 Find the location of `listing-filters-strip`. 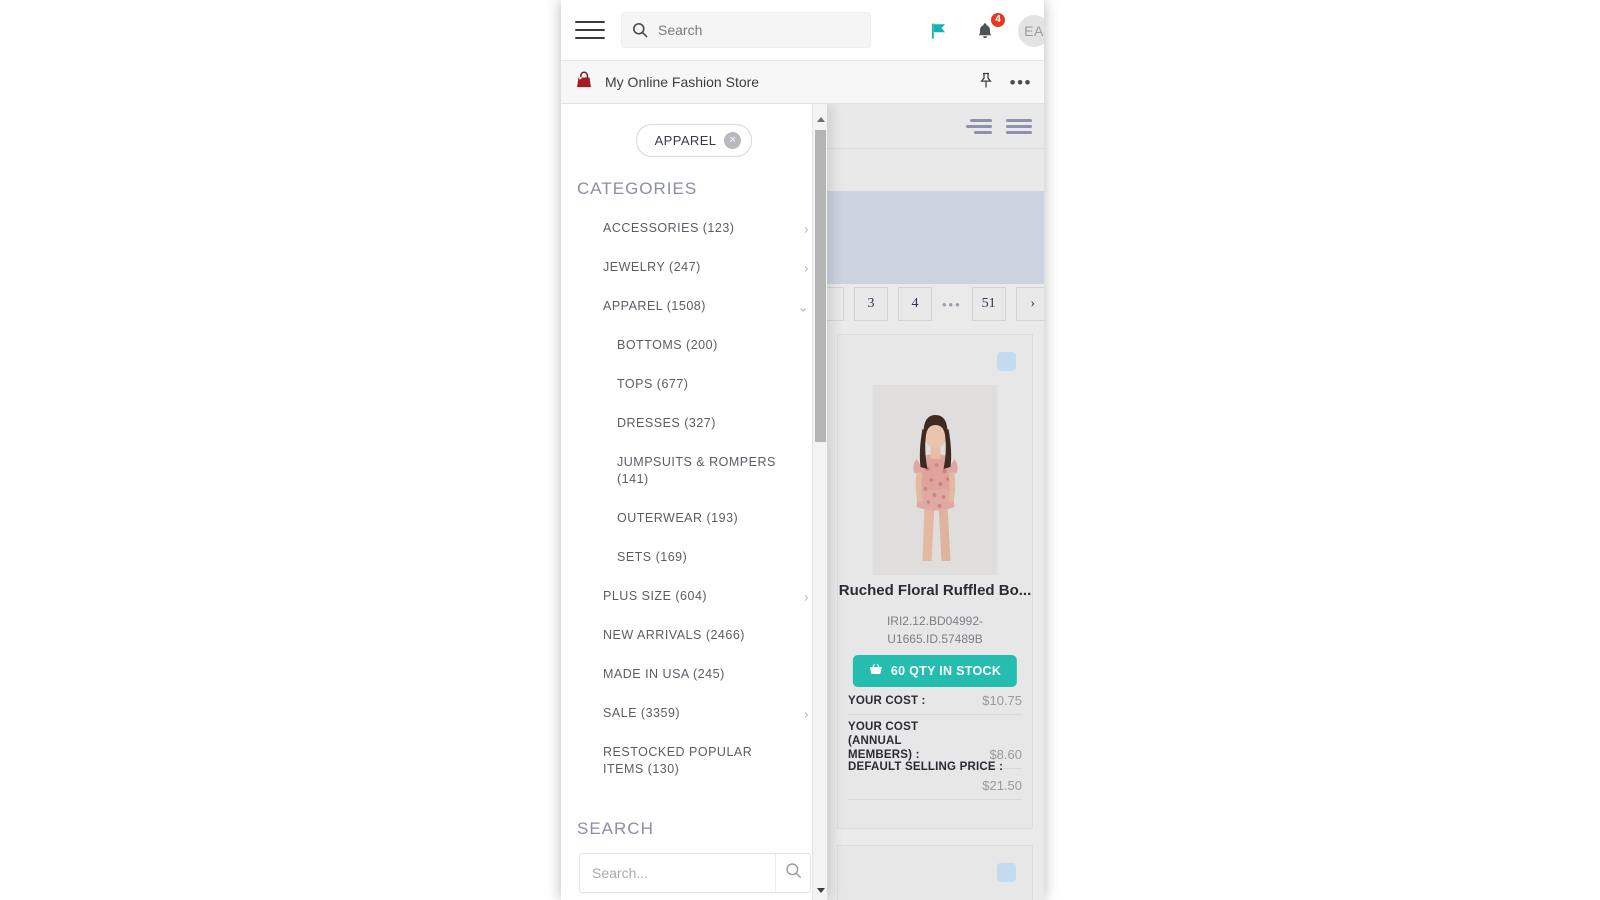

listing-filters-strip is located at coordinates (935, 170).